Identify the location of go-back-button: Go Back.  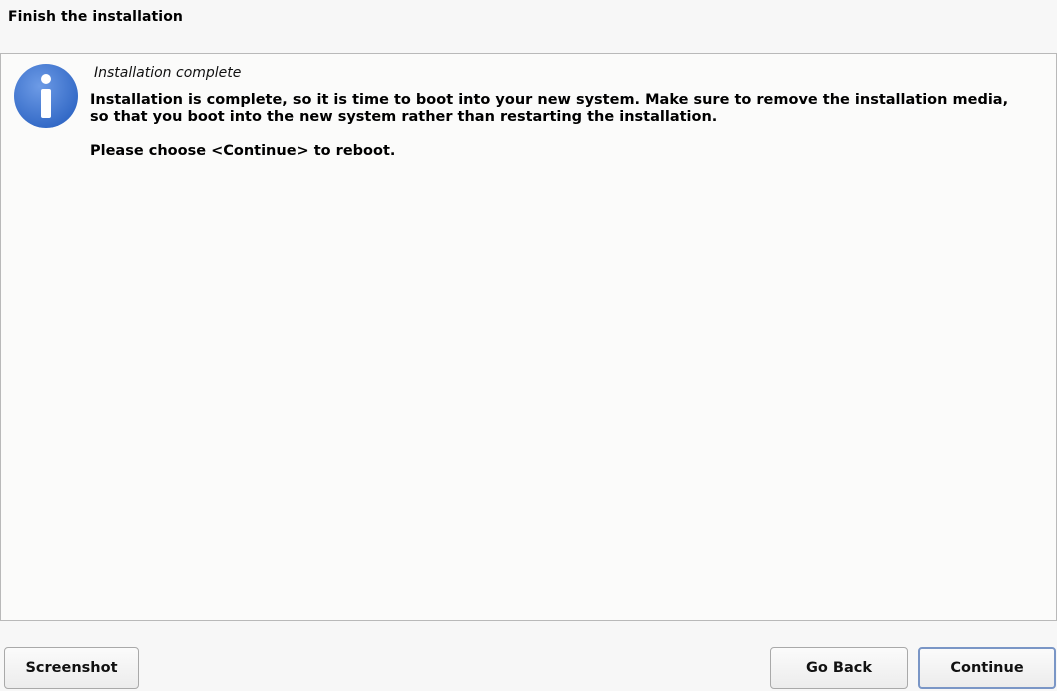
(839, 668).